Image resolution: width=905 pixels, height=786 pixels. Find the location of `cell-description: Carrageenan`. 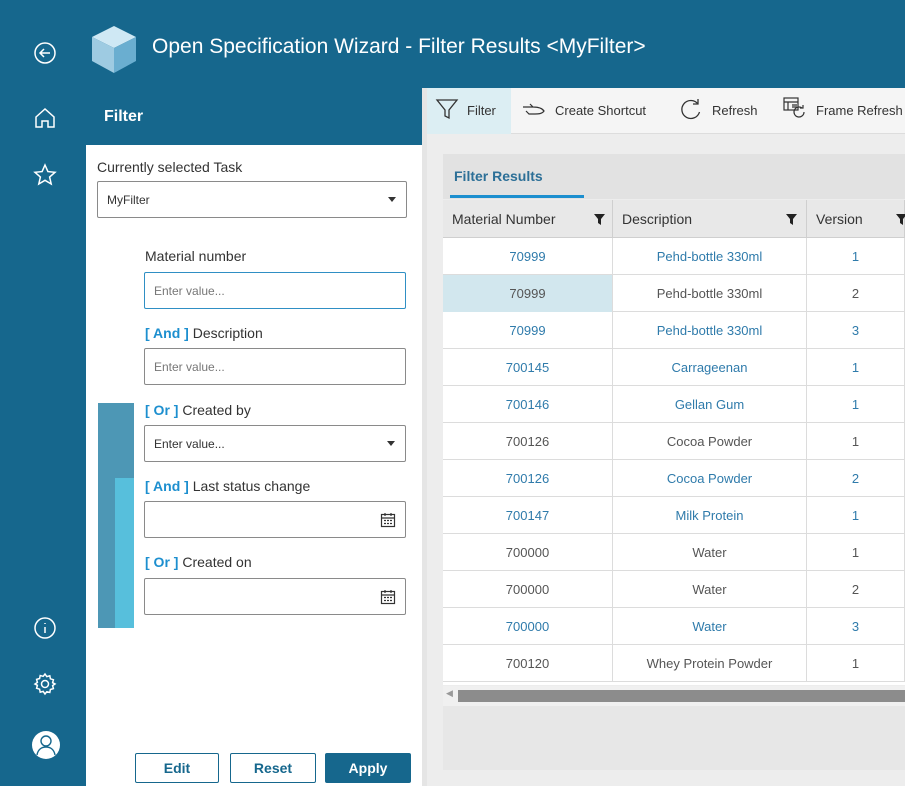

cell-description: Carrageenan is located at coordinates (710, 367).